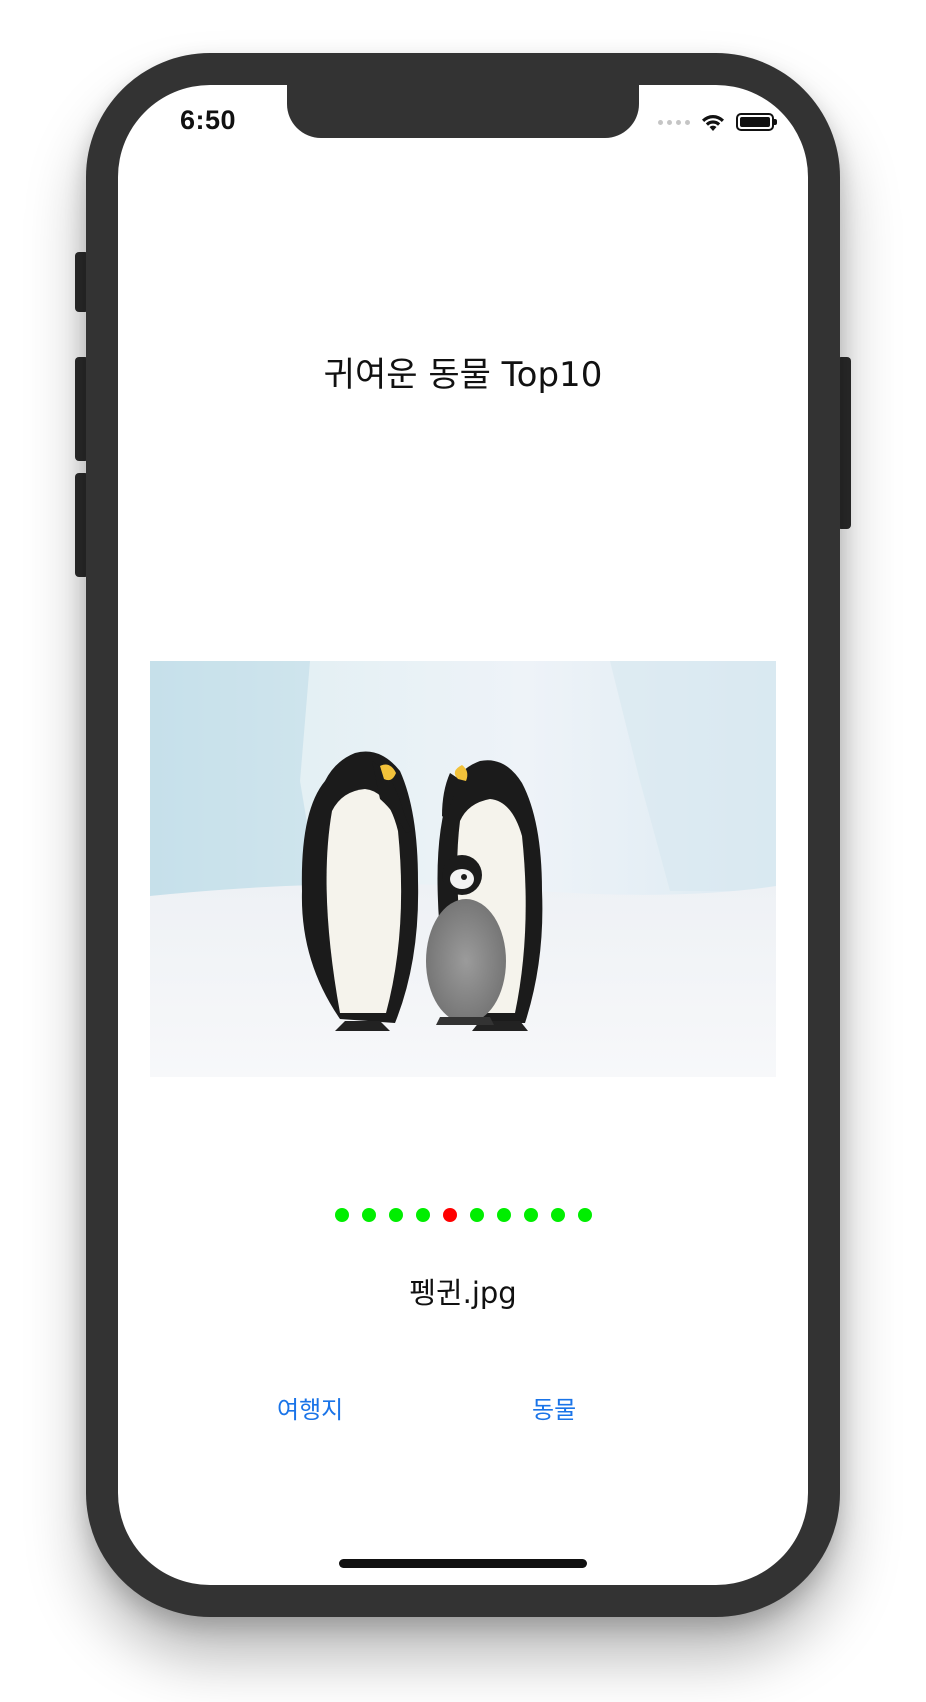  What do you see at coordinates (463, 375) in the screenshot?
I see `page-title: 귀여운 동물 Top10` at bounding box center [463, 375].